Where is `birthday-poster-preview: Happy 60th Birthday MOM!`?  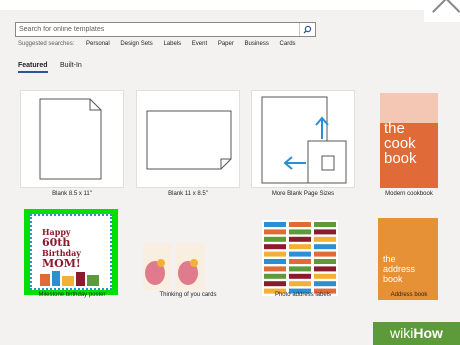 birthday-poster-preview: Happy 60th Birthday MOM! is located at coordinates (71, 252).